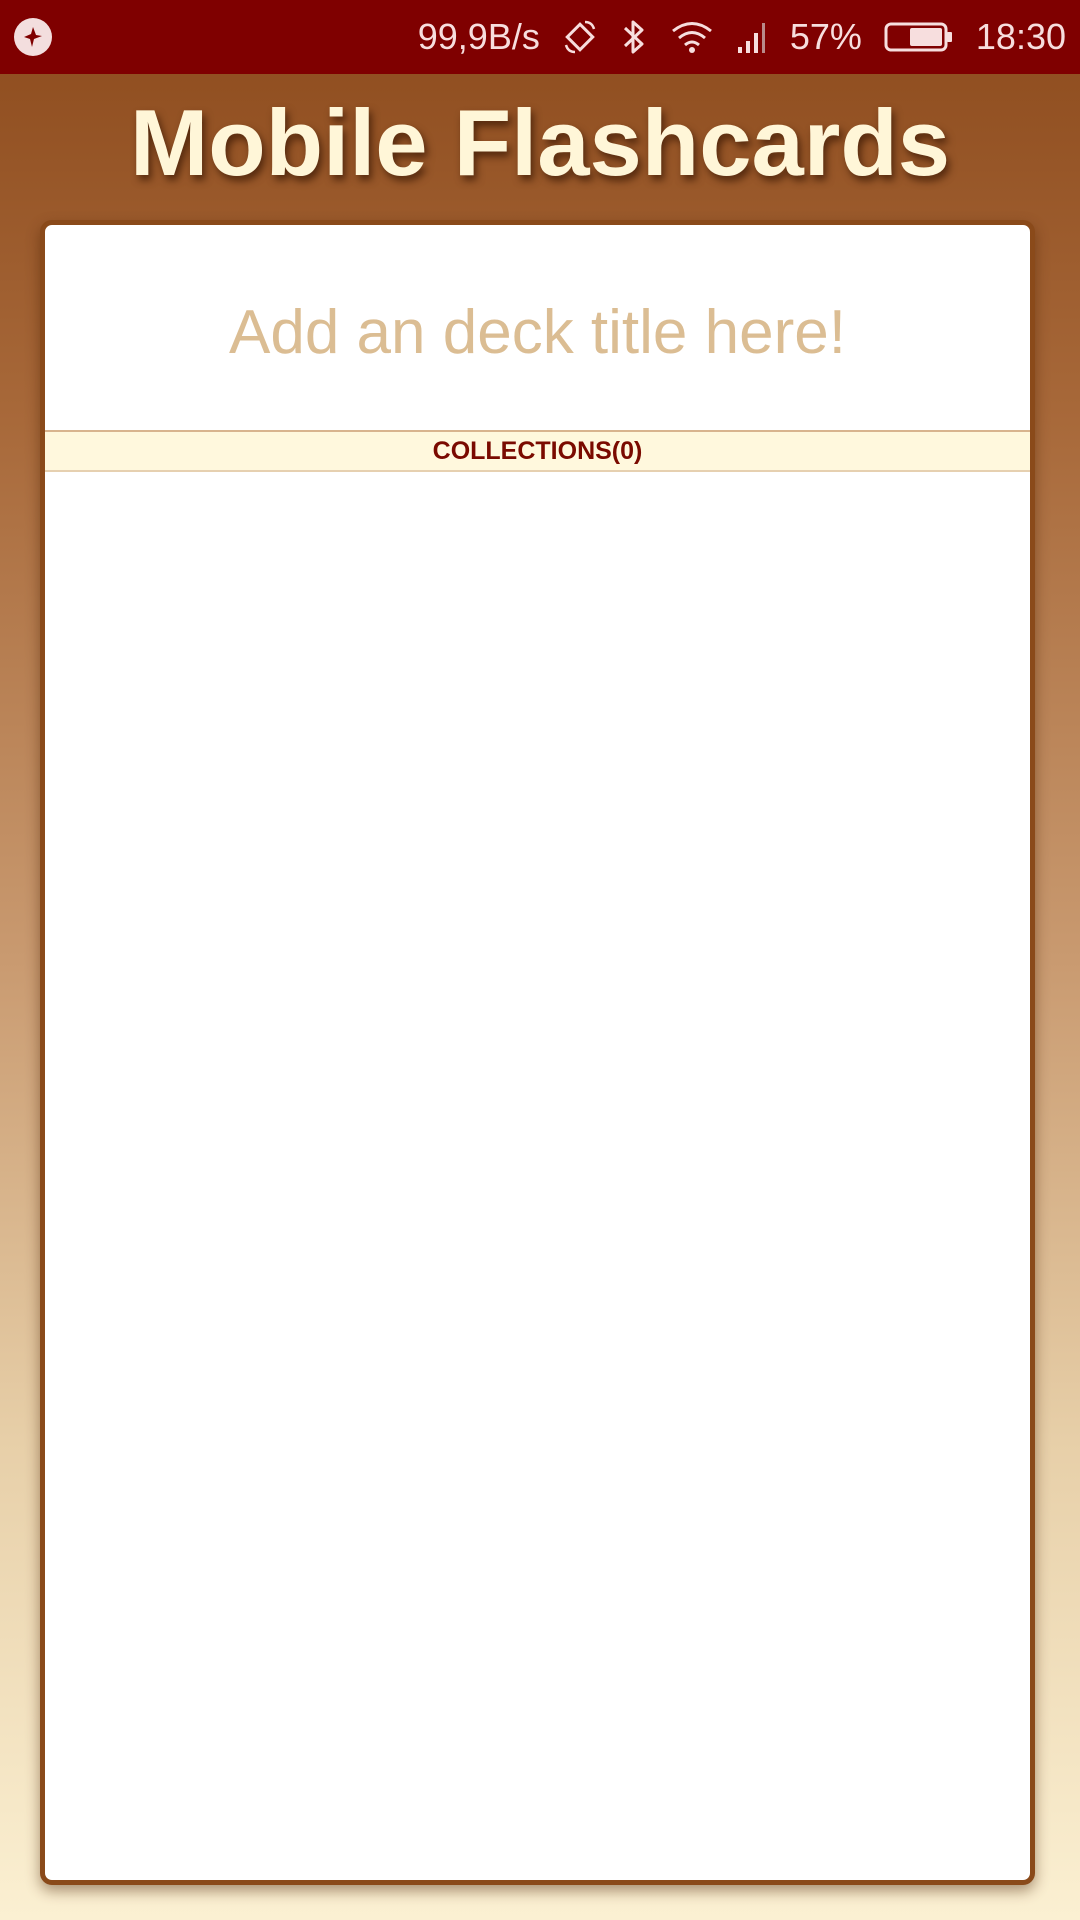 Image resolution: width=1080 pixels, height=1920 pixels. I want to click on status-bar: 99,9B/s 57% 18:30, so click(540, 37).